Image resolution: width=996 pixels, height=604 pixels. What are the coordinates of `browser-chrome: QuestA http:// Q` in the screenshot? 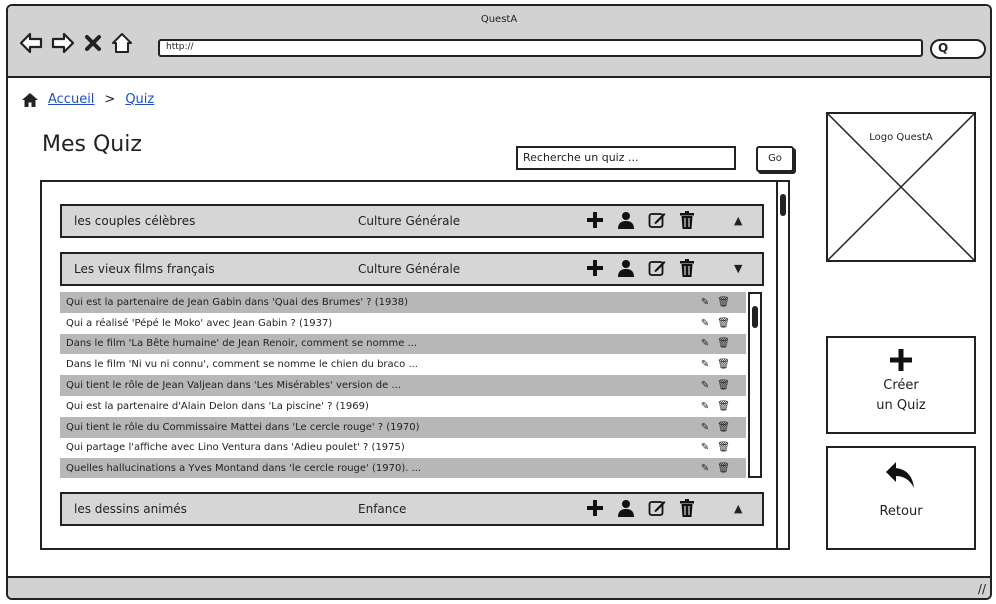 It's located at (499, 42).